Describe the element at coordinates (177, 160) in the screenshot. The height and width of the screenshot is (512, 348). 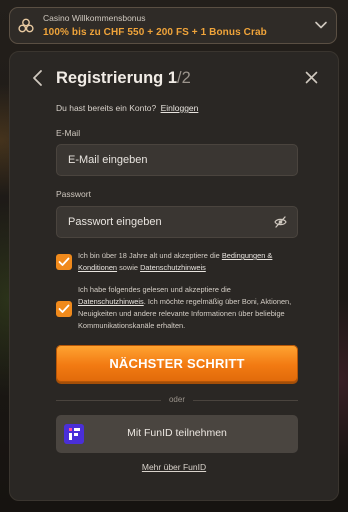
I see `email-field: E-Mail eingeben` at that location.